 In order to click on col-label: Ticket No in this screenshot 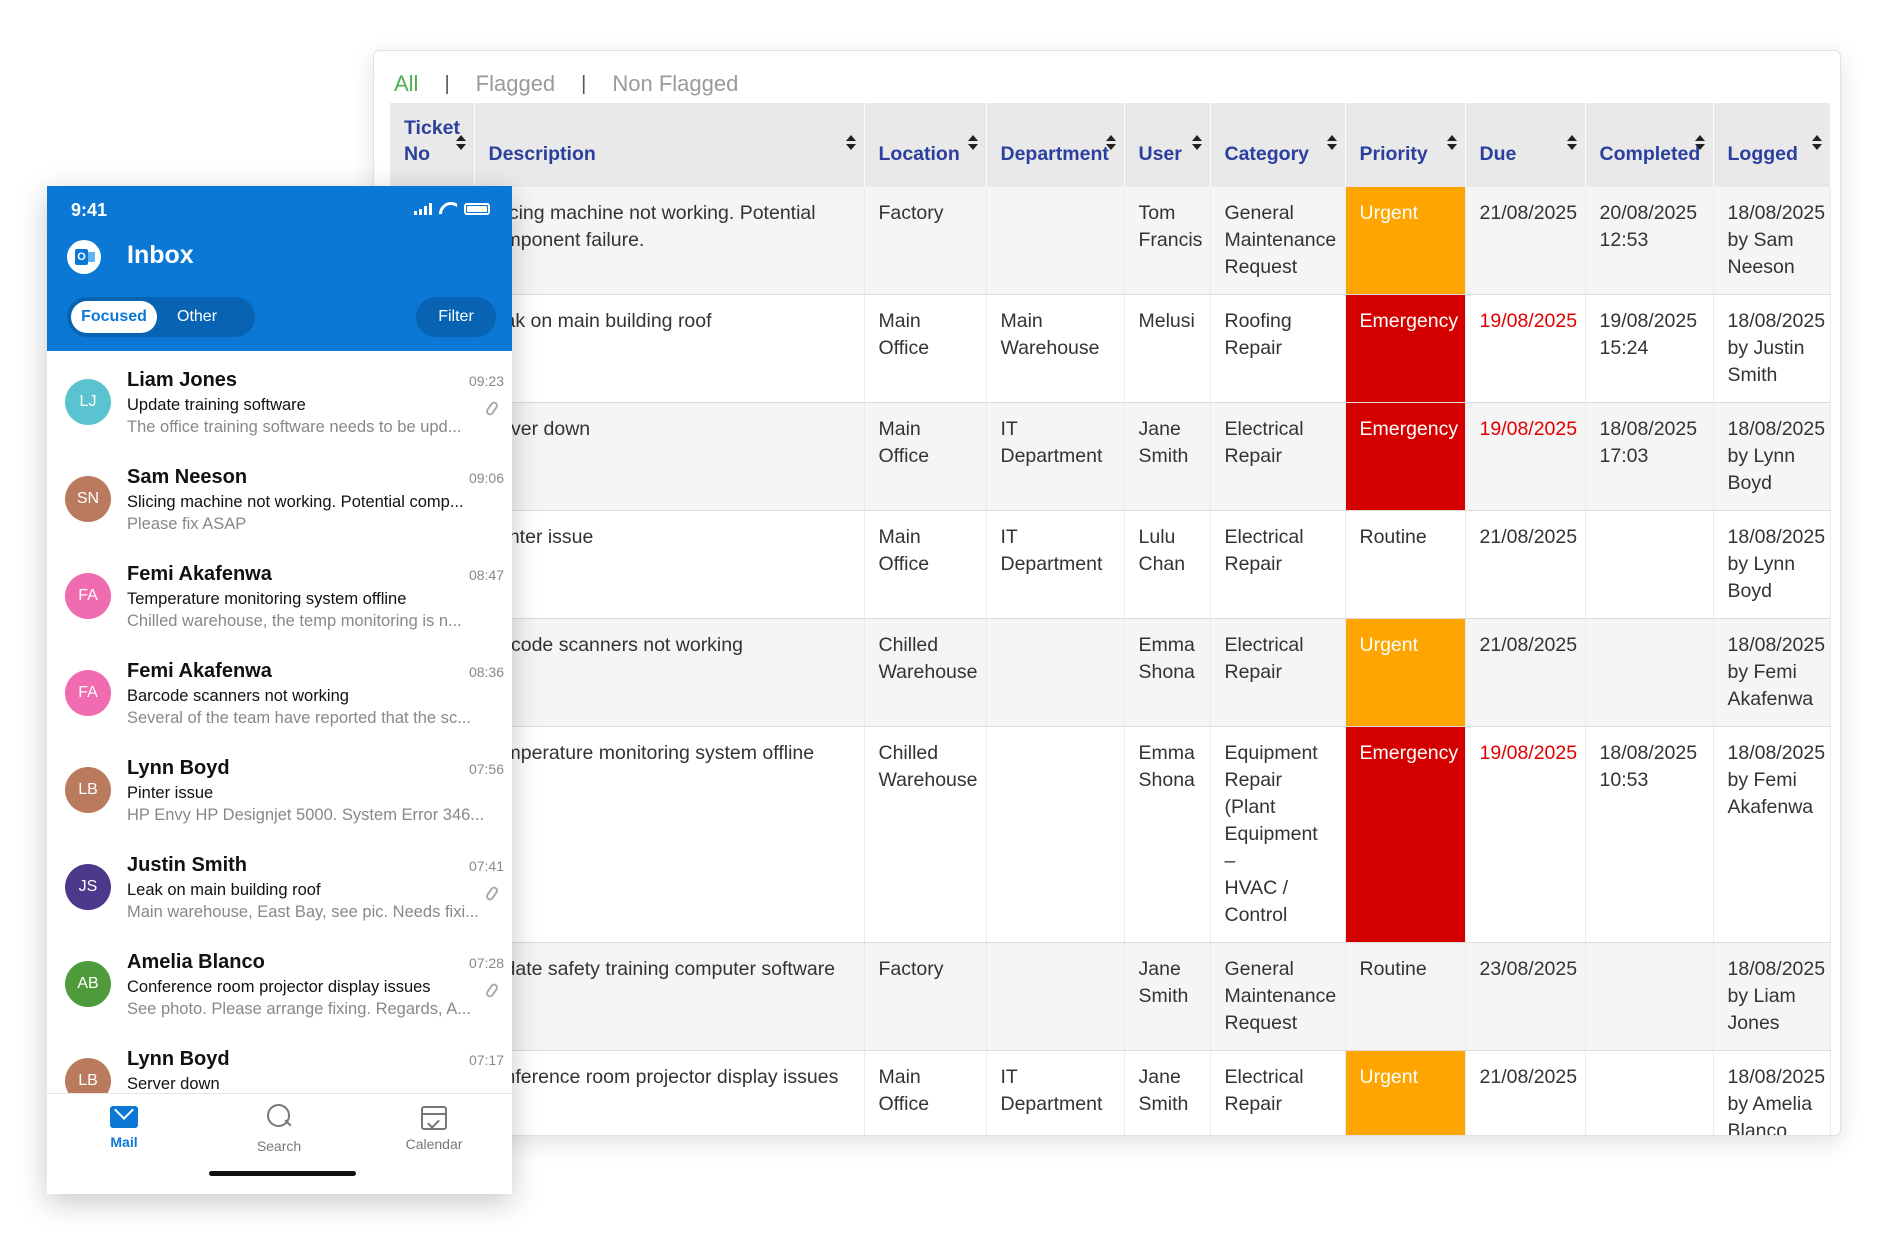, I will do `click(432, 141)`.